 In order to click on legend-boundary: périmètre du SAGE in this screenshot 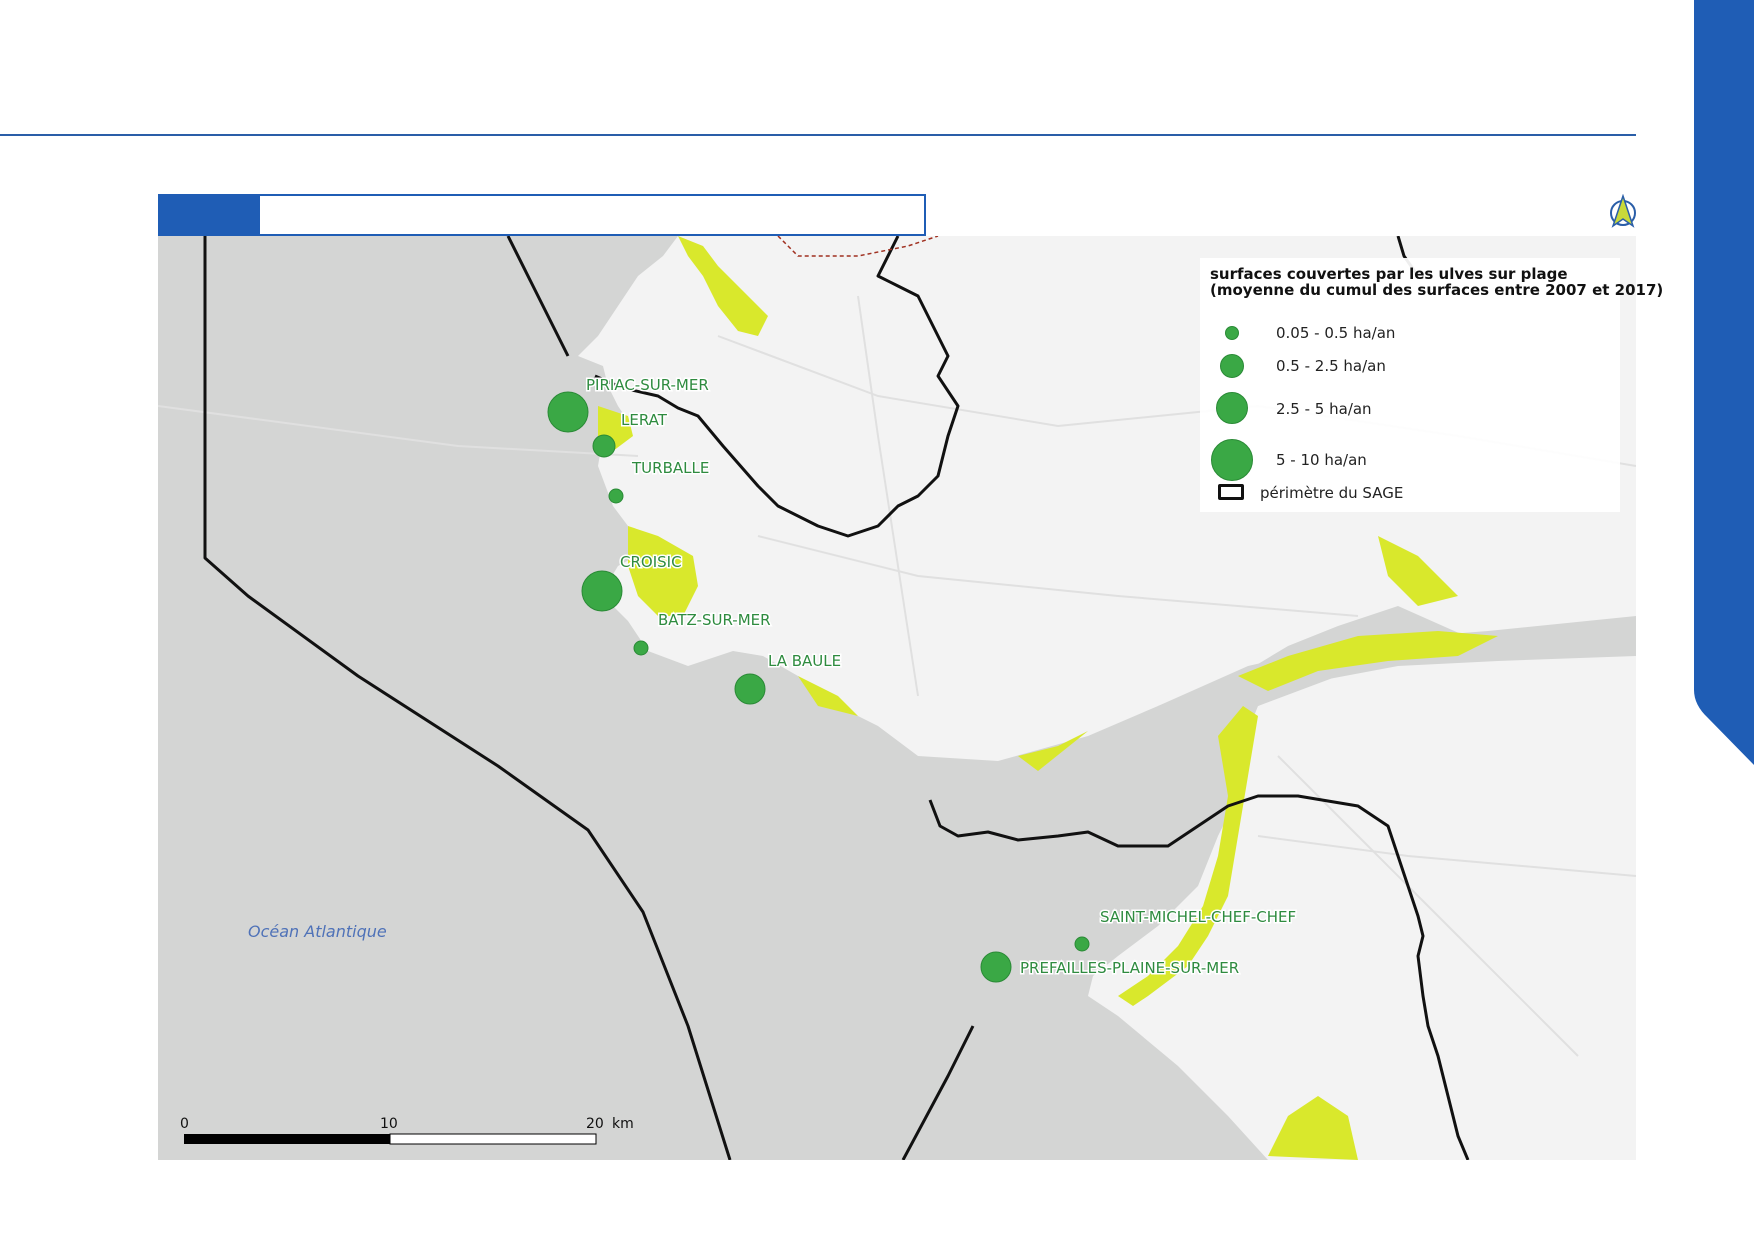, I will do `click(1410, 495)`.